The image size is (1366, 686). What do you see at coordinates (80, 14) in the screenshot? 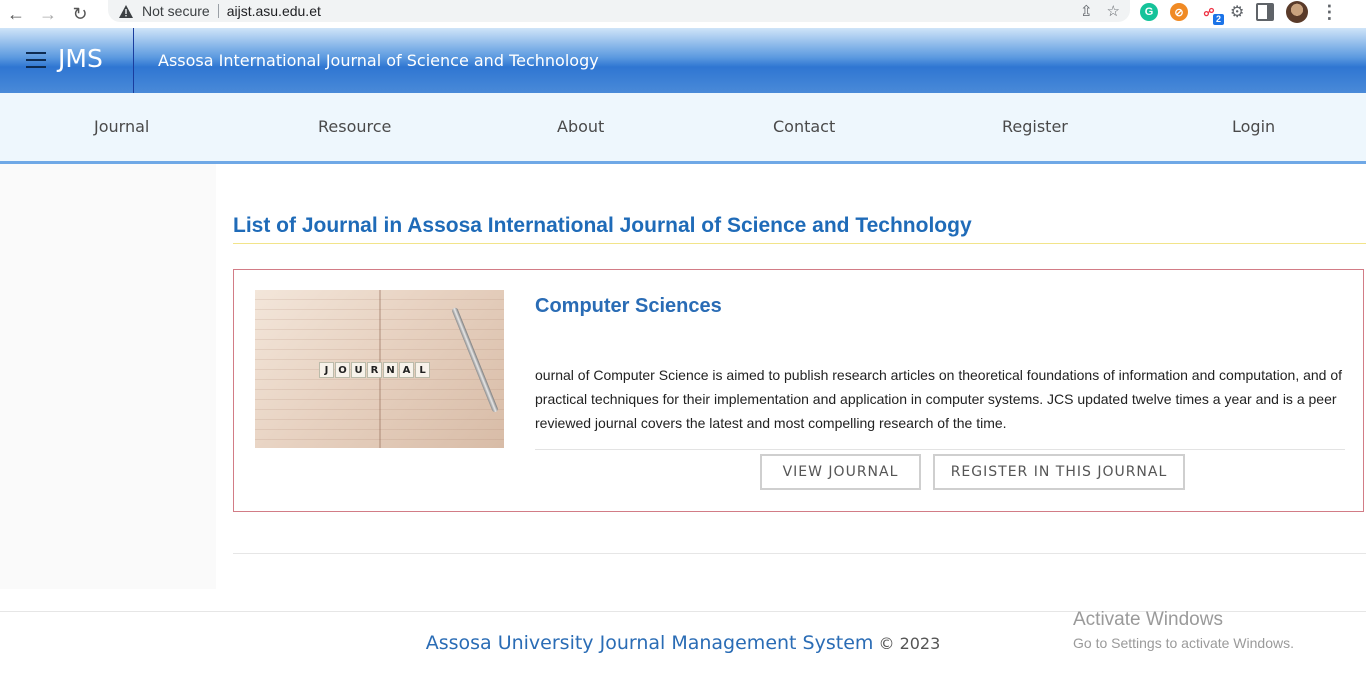
I see `reload-icon: ↻` at bounding box center [80, 14].